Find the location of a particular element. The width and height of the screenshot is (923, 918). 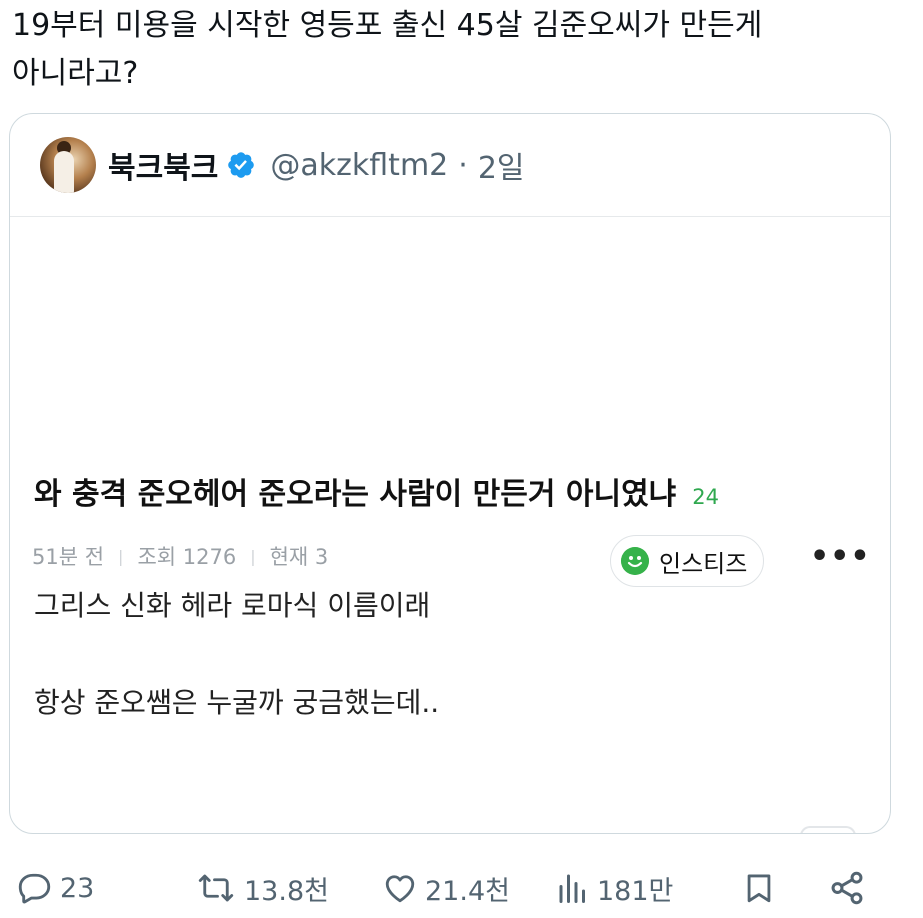

post-time: 2일 is located at coordinates (501, 165).